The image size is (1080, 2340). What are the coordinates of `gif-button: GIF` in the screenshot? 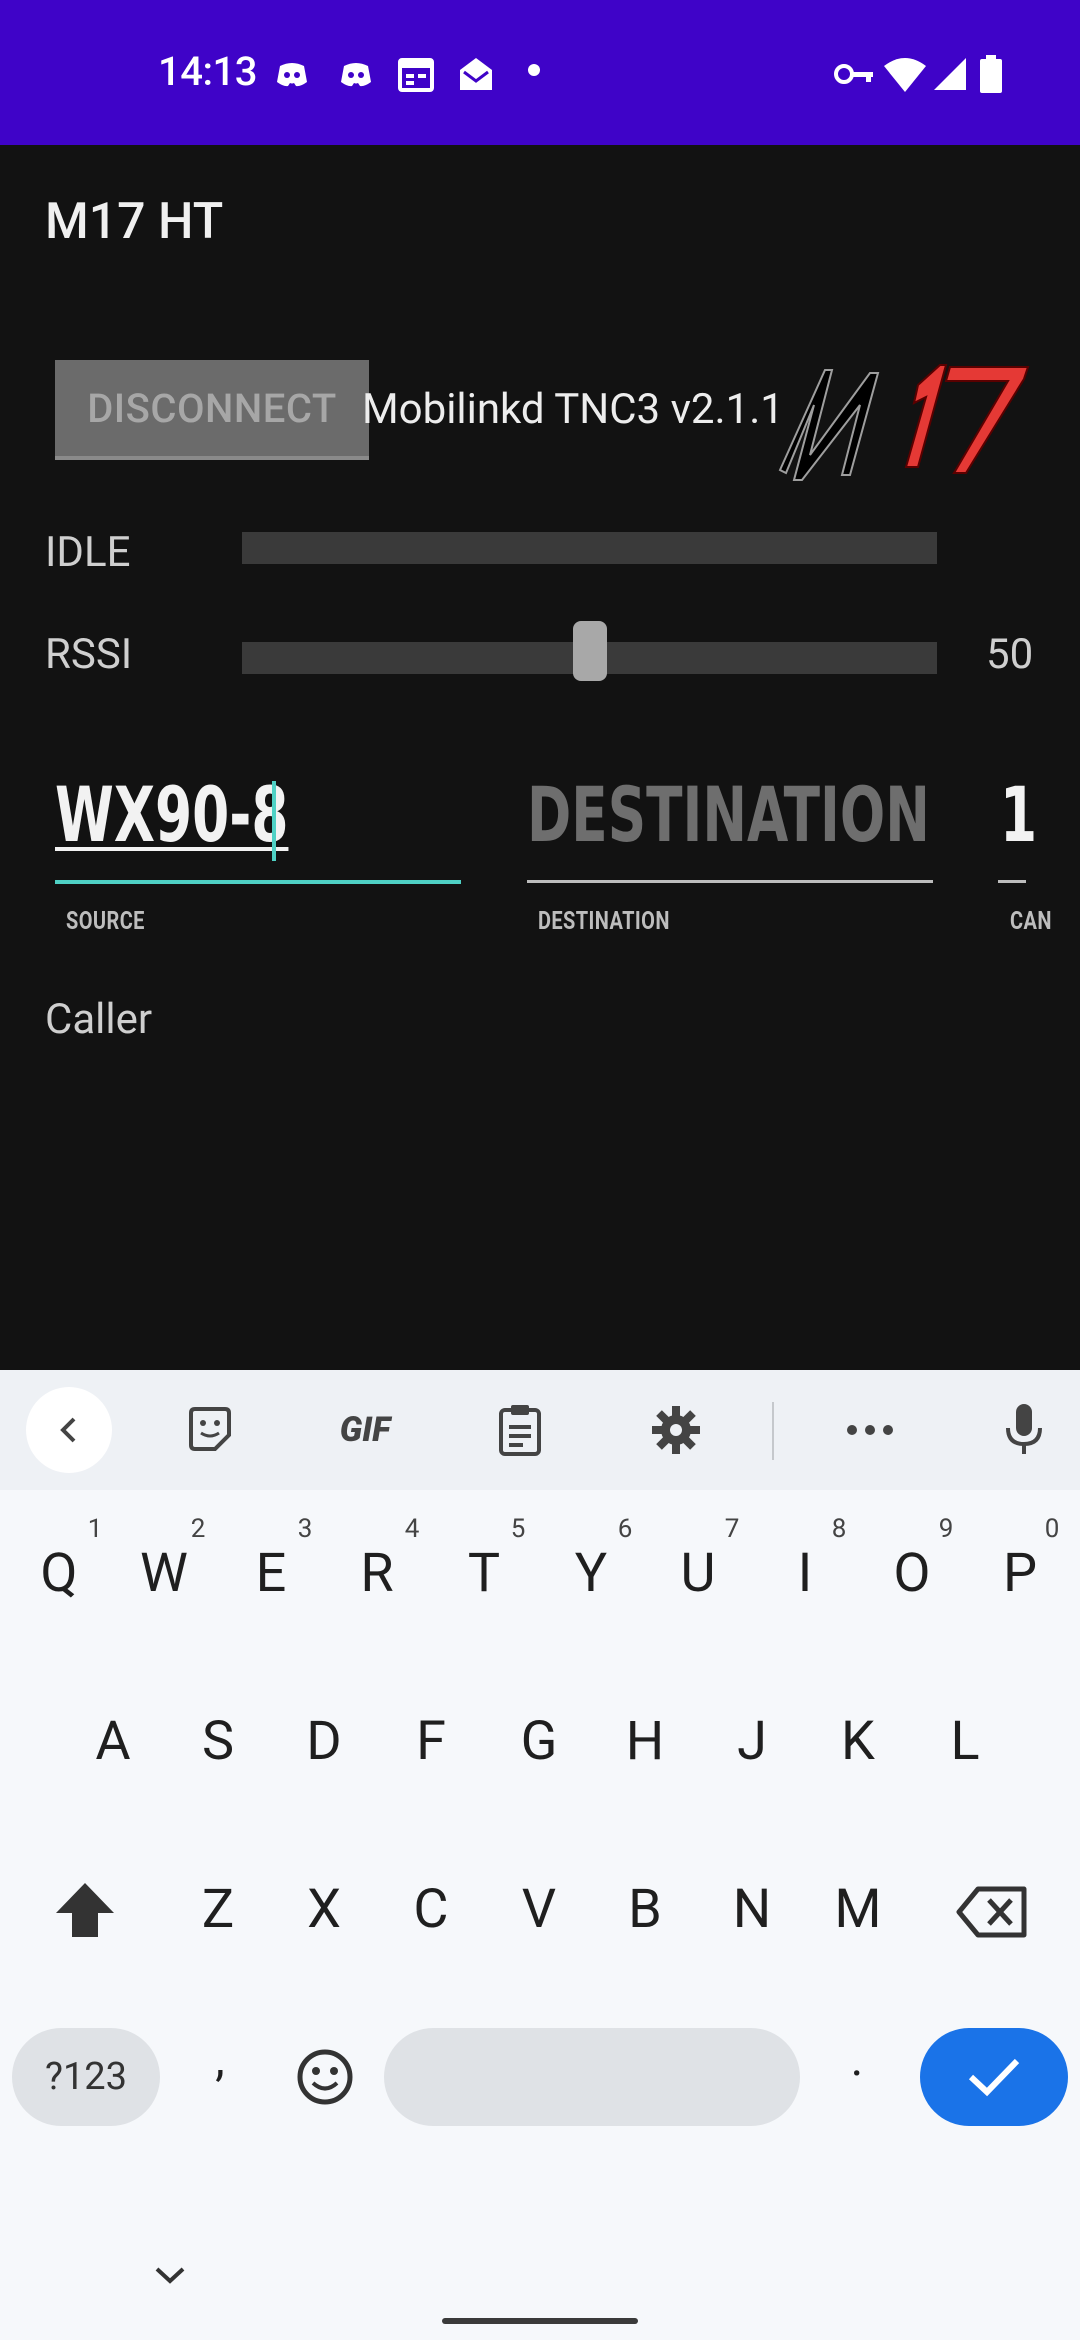 It's located at (365, 1430).